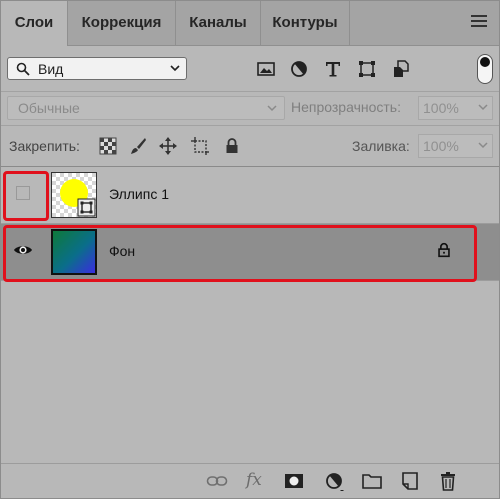  What do you see at coordinates (44, 146) in the screenshot?
I see `lock-label: Закрепить:` at bounding box center [44, 146].